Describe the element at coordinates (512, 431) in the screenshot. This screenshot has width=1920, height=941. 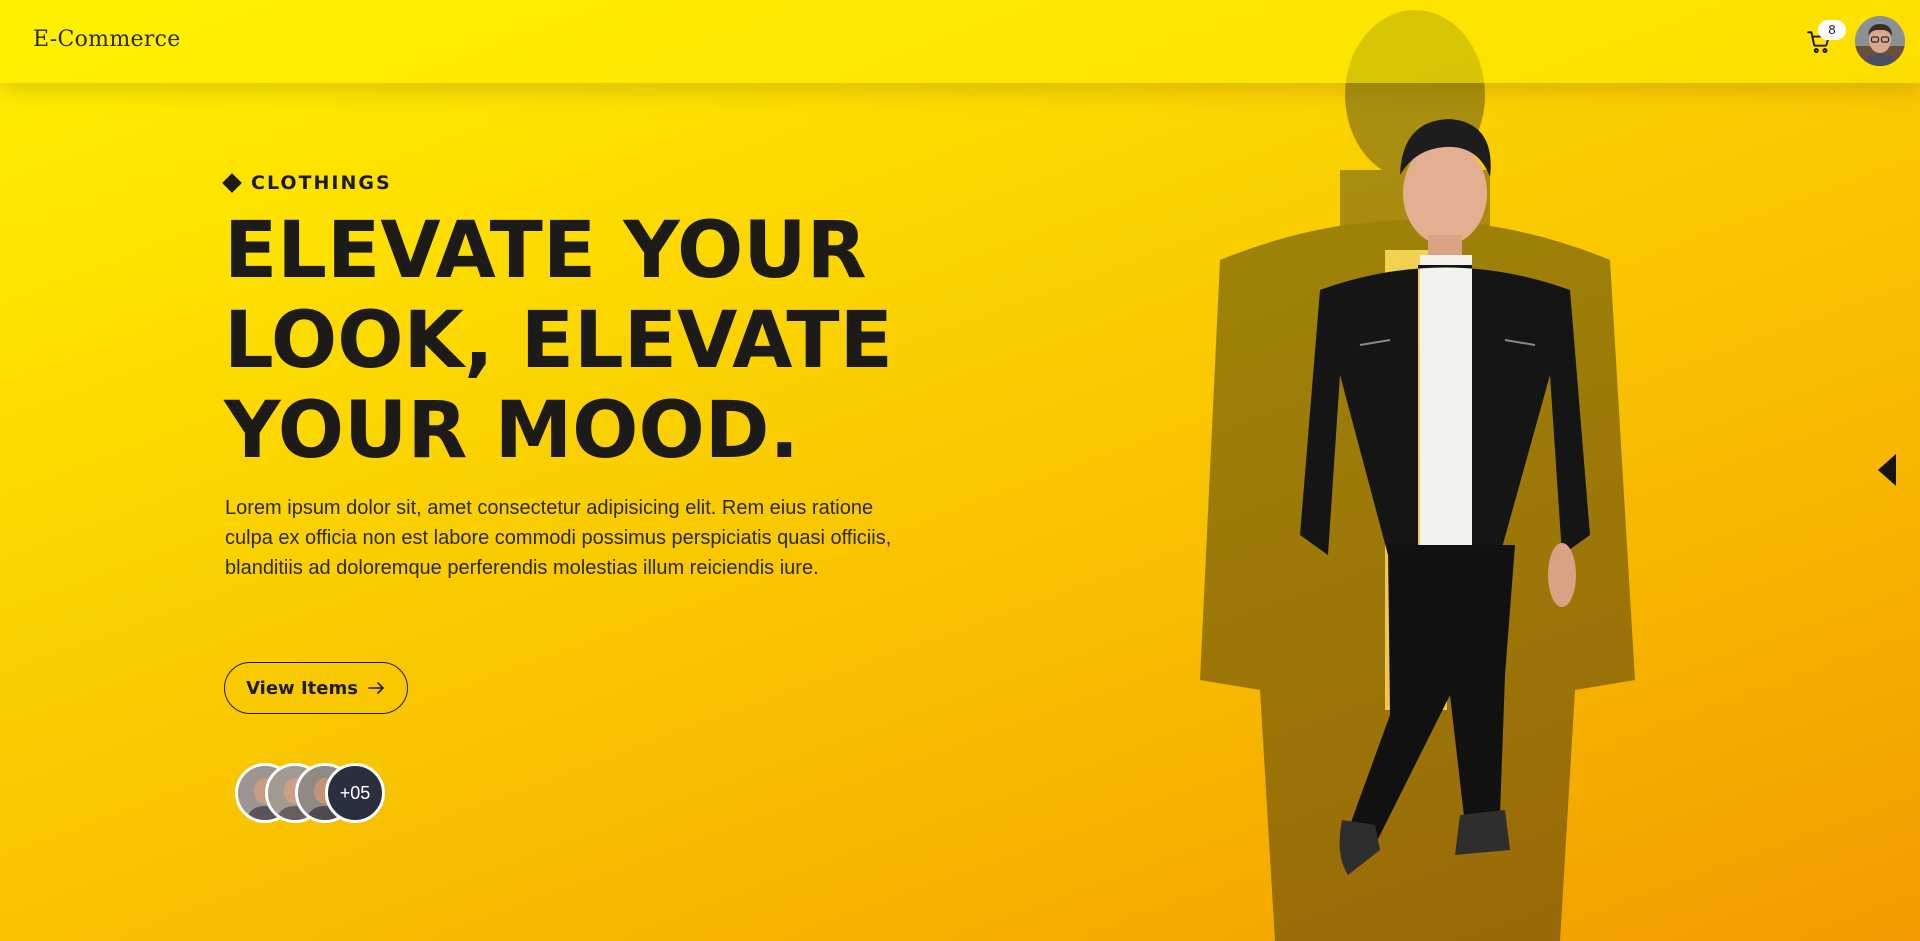
I see `headline-line-3: YOUR MOOD.` at that location.